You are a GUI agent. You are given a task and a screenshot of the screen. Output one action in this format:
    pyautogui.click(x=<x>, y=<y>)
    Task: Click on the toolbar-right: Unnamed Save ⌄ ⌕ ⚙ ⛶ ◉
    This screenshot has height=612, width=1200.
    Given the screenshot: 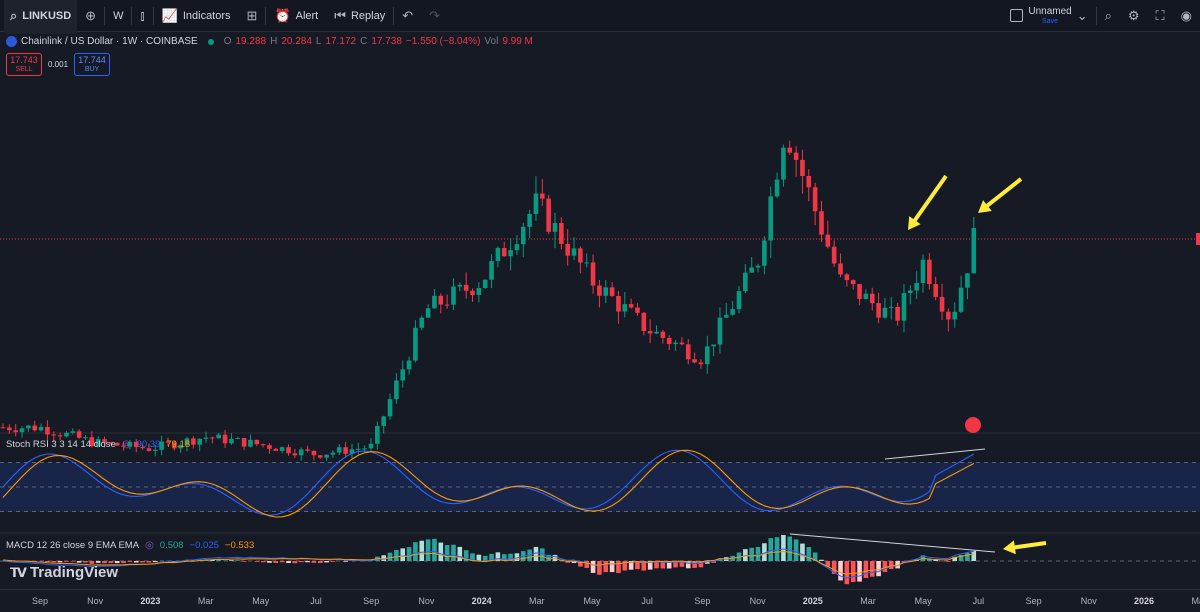 What is the action you would take?
    pyautogui.click(x=1101, y=15)
    